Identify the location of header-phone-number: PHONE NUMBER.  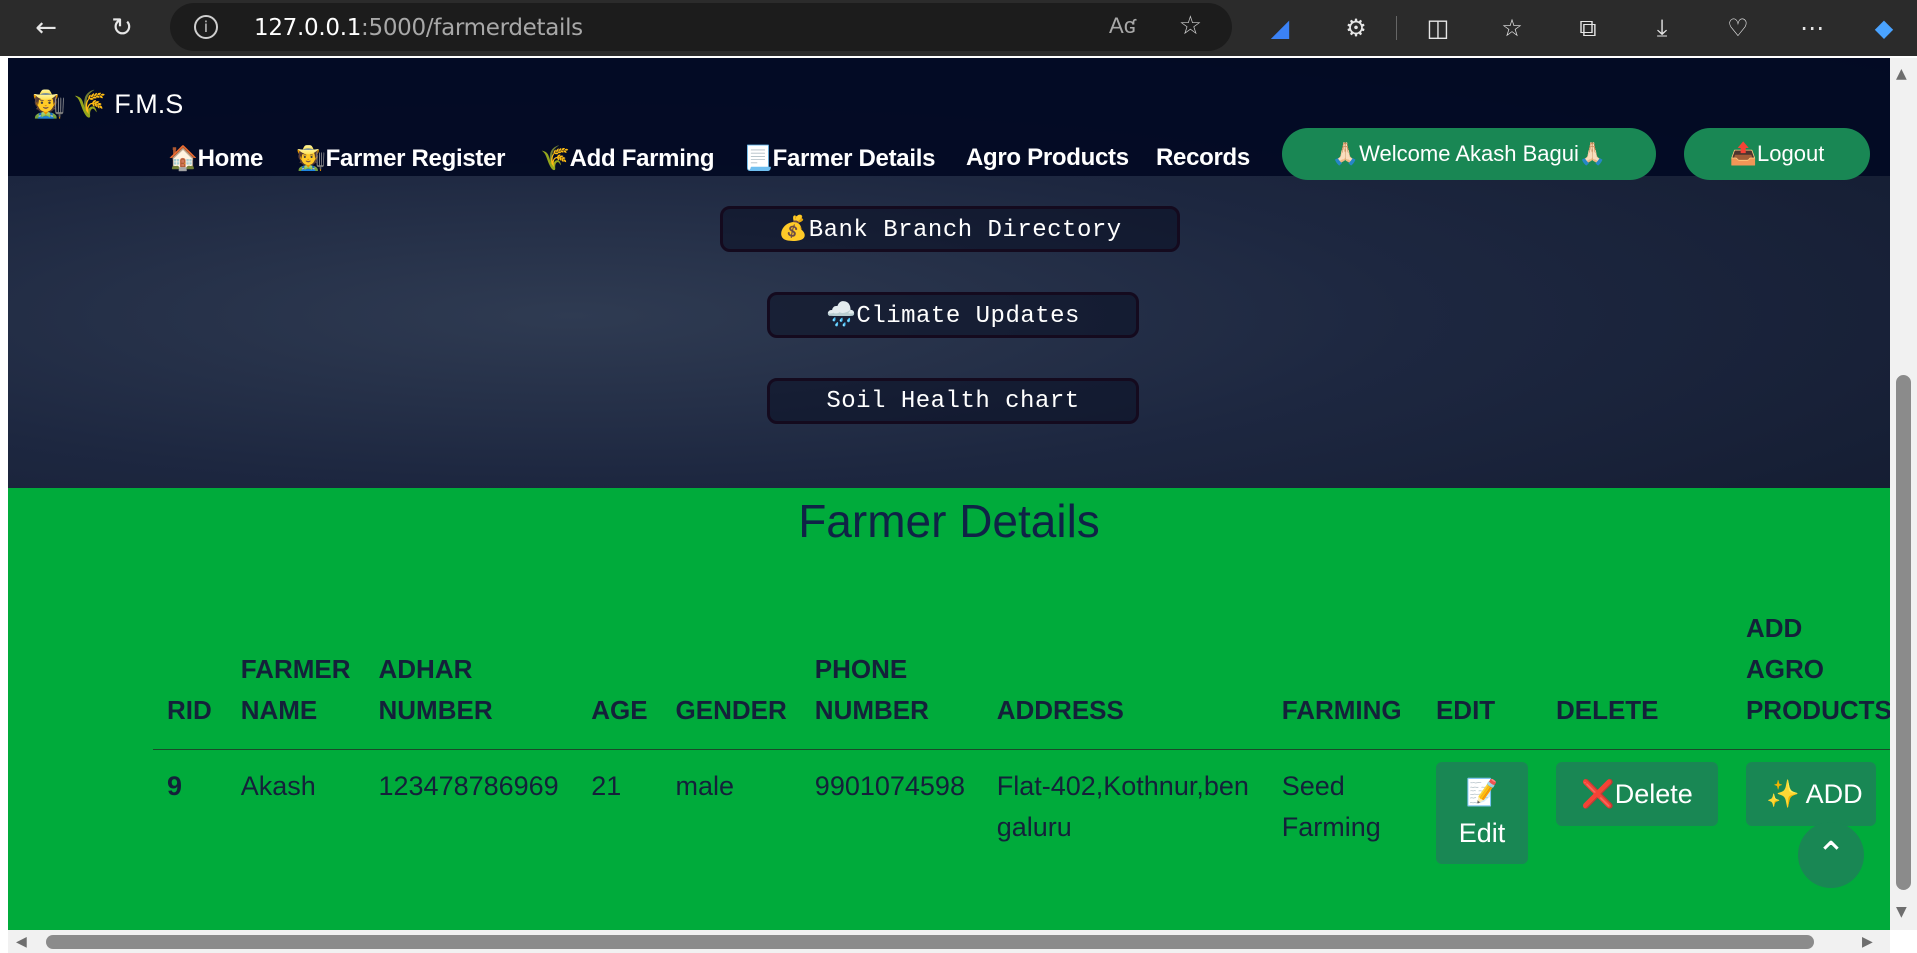
(891, 679).